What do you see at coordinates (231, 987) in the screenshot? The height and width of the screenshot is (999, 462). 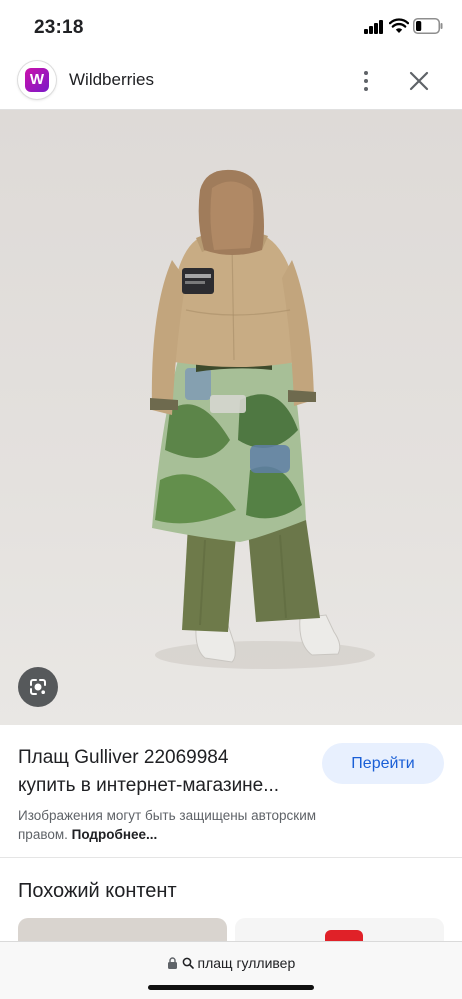 I see `home-indicator` at bounding box center [231, 987].